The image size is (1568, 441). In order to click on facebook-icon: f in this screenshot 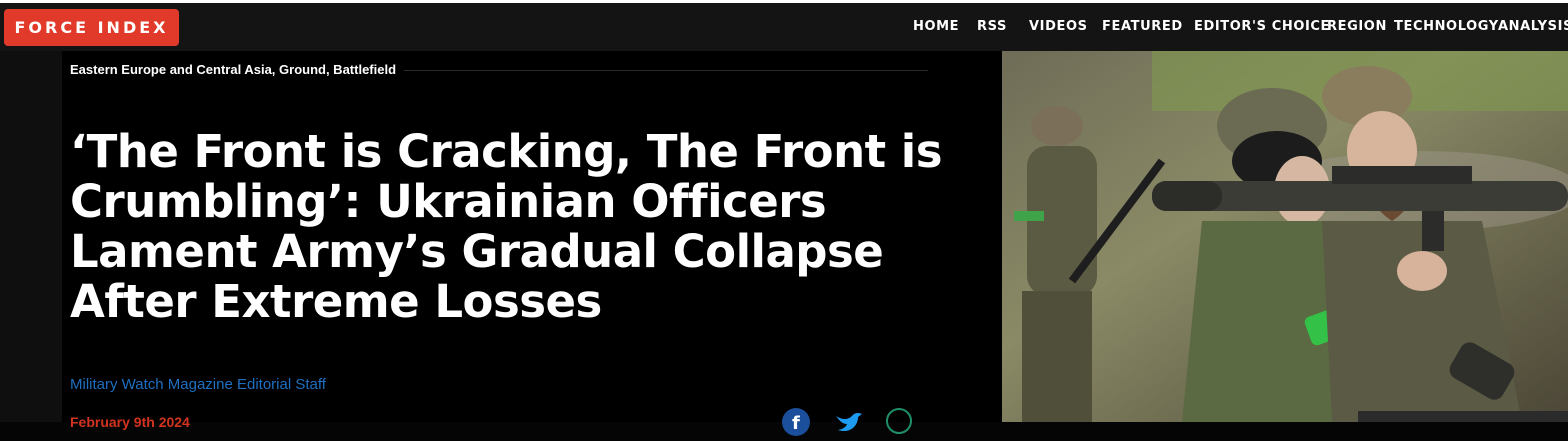, I will do `click(796, 422)`.